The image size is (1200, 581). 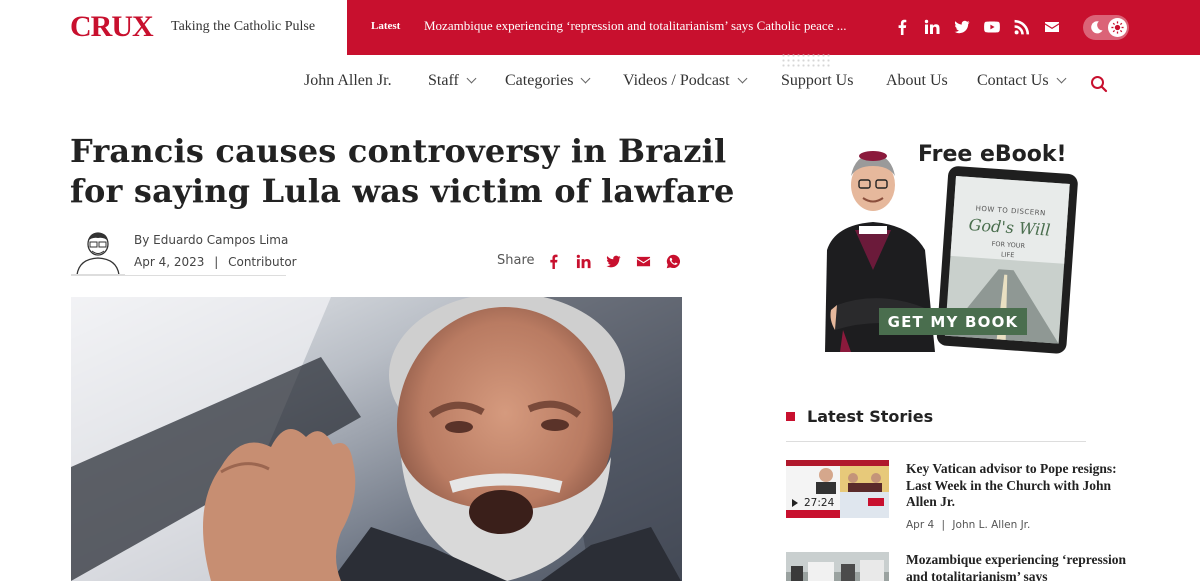 What do you see at coordinates (548, 81) in the screenshot?
I see `nav-item-categories: Categories` at bounding box center [548, 81].